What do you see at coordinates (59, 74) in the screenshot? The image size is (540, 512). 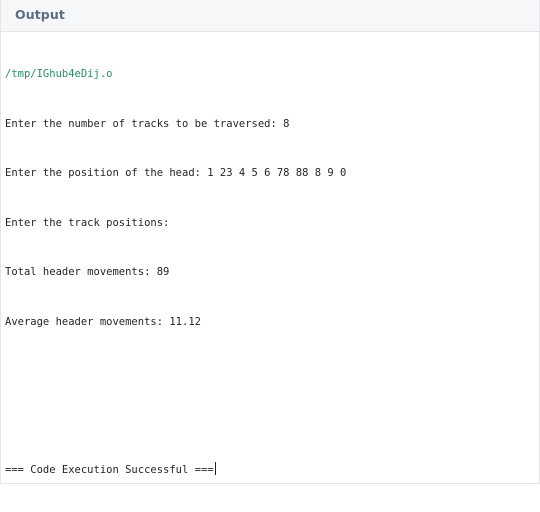 I see `executable-path: /tmp/IGhub4eDij.o` at bounding box center [59, 74].